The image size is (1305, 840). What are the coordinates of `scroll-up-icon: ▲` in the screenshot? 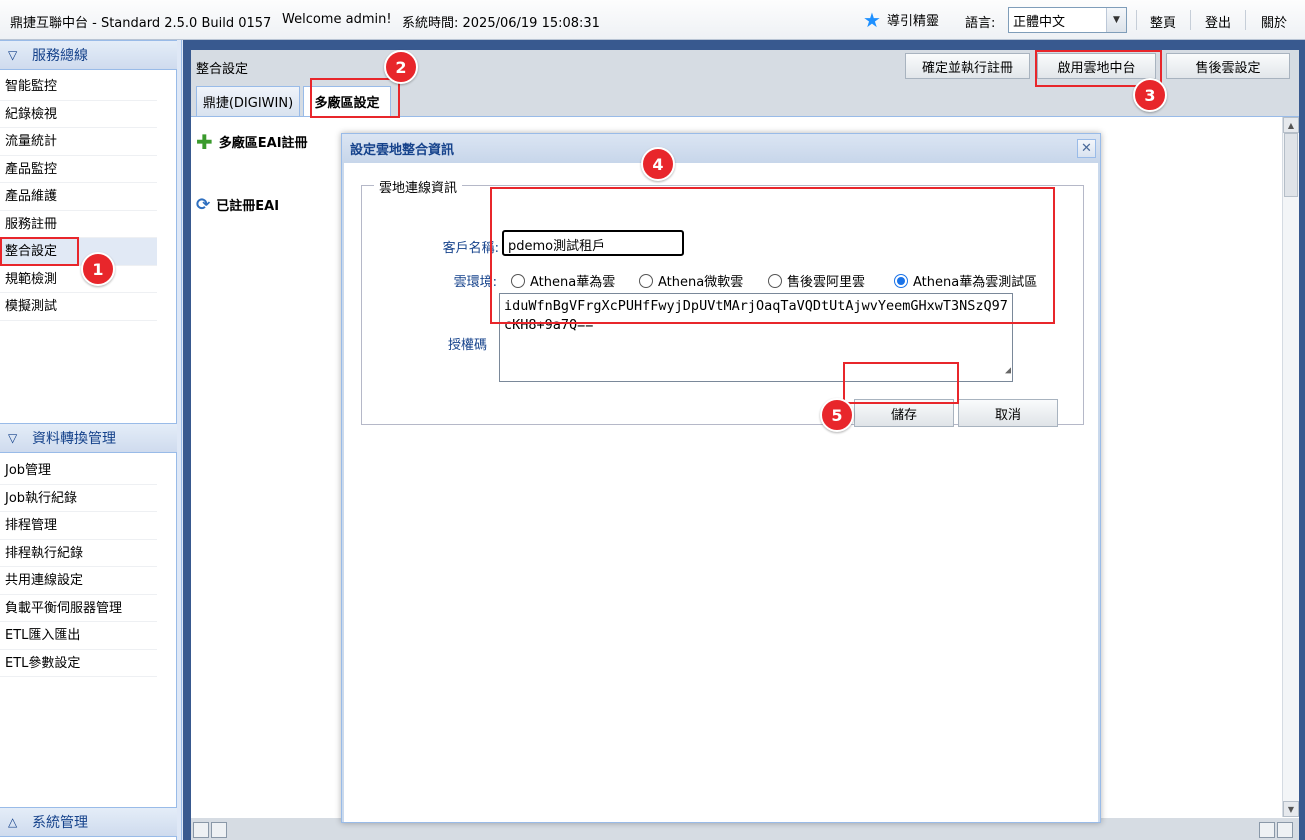 It's located at (1291, 125).